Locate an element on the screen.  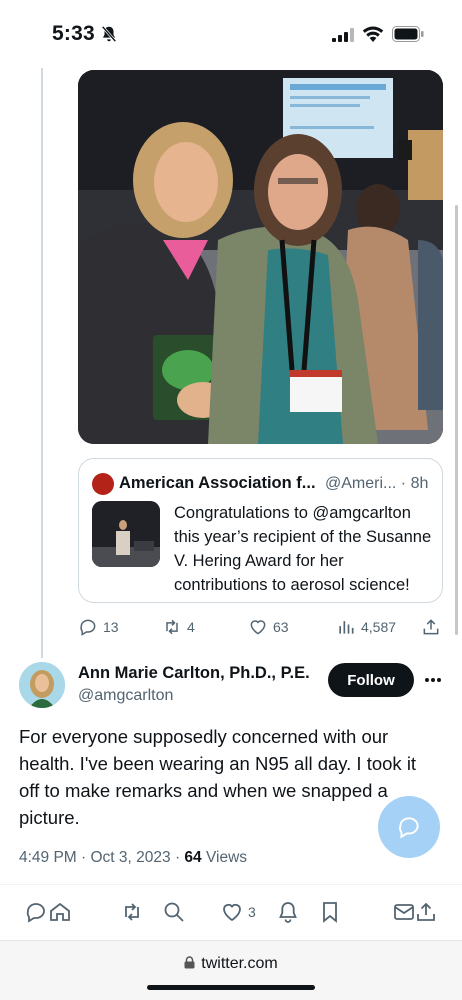
tweet-timestamp: 4:49 PM · Oct 3, 2023 · is located at coordinates (101, 857).